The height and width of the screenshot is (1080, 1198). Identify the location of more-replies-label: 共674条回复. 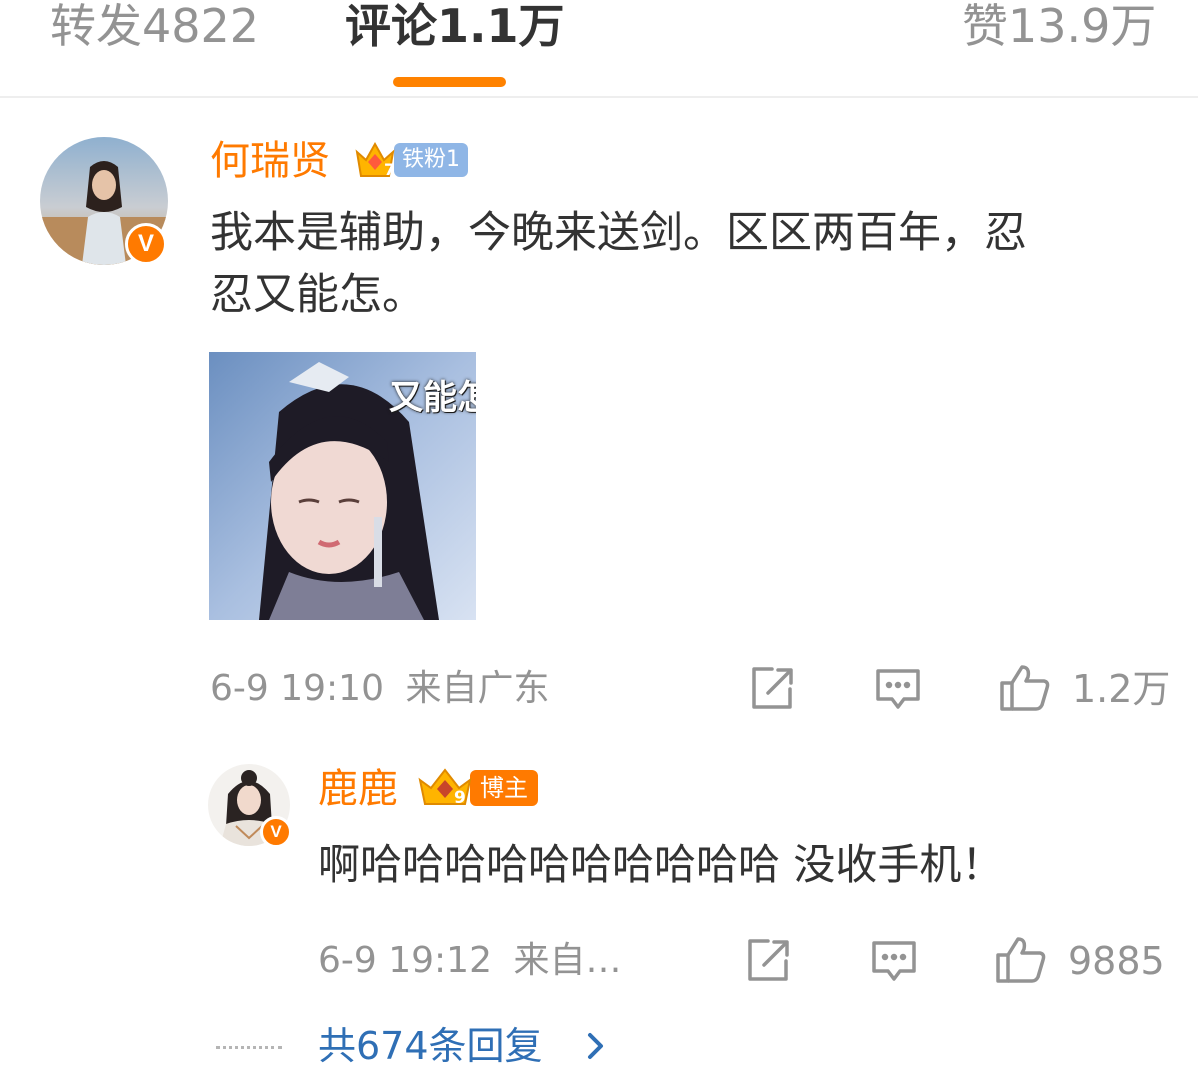
(430, 1046).